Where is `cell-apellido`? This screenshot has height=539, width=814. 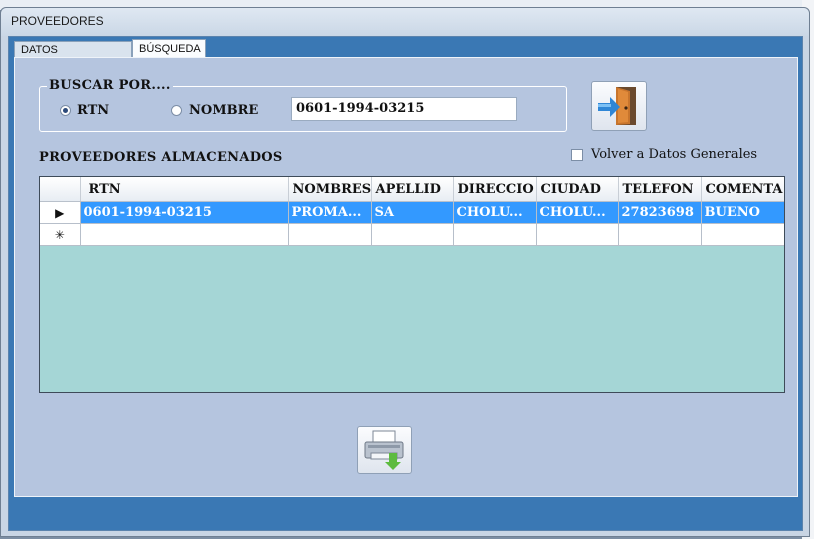
cell-apellido is located at coordinates (412, 234).